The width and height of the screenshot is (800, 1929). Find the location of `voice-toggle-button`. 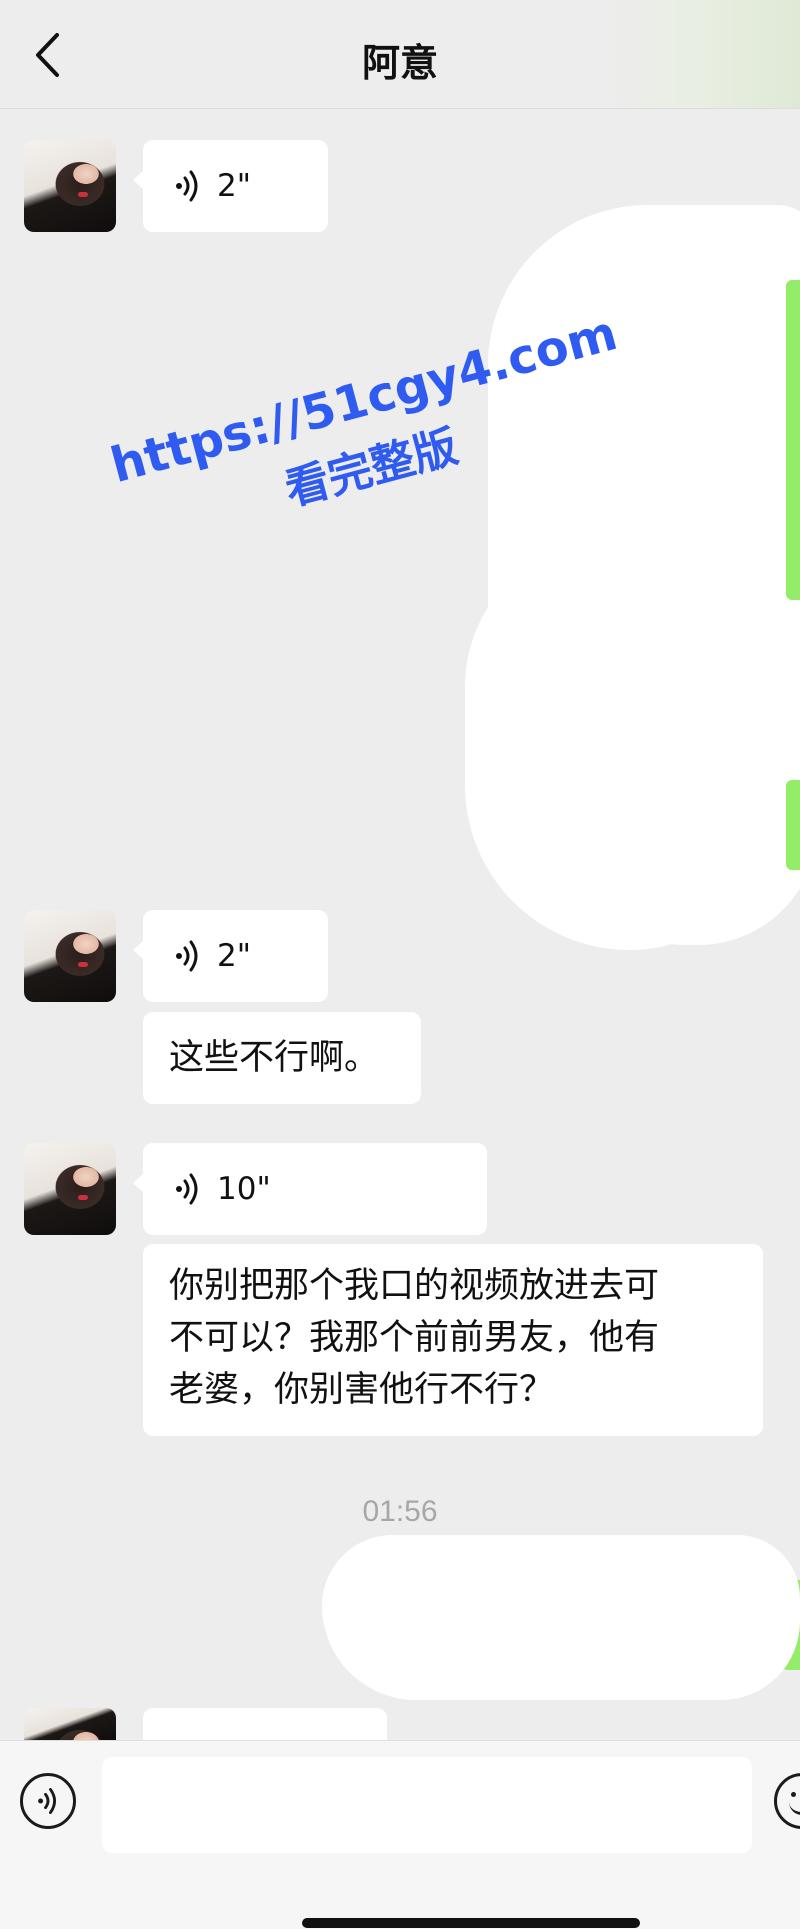

voice-toggle-button is located at coordinates (48, 1801).